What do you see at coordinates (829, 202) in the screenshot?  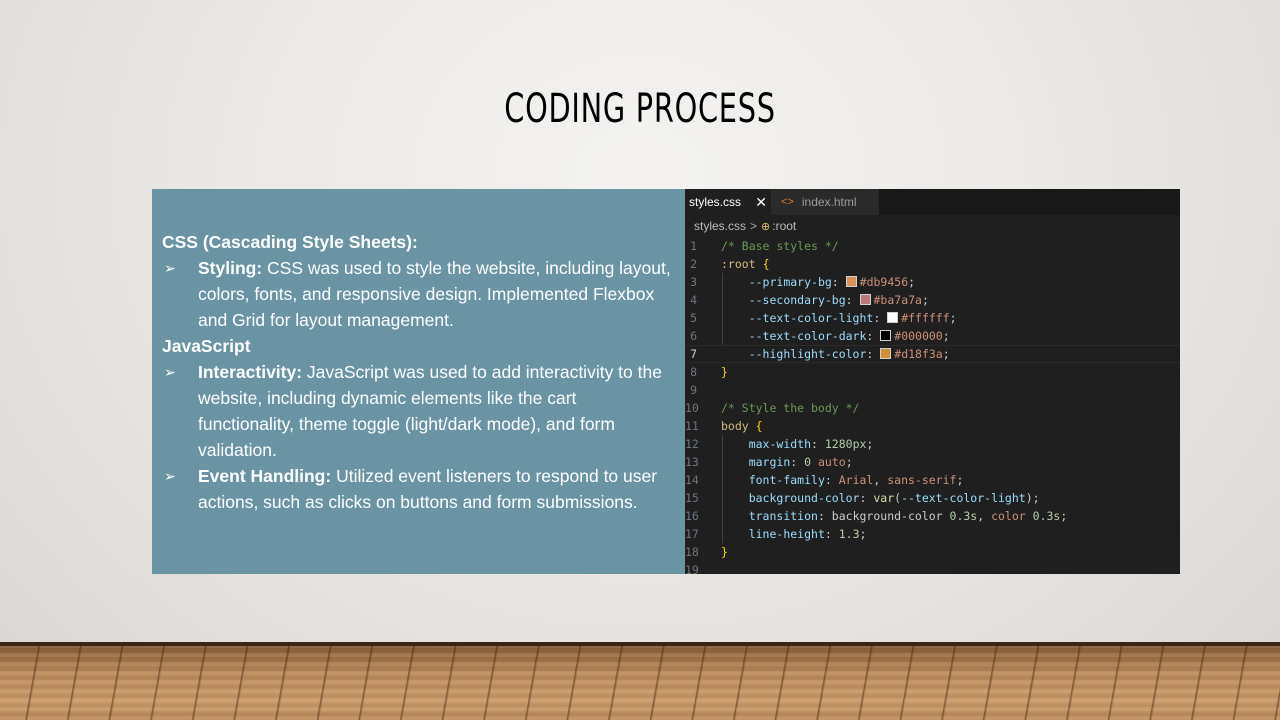 I see `tab-label: index.html` at bounding box center [829, 202].